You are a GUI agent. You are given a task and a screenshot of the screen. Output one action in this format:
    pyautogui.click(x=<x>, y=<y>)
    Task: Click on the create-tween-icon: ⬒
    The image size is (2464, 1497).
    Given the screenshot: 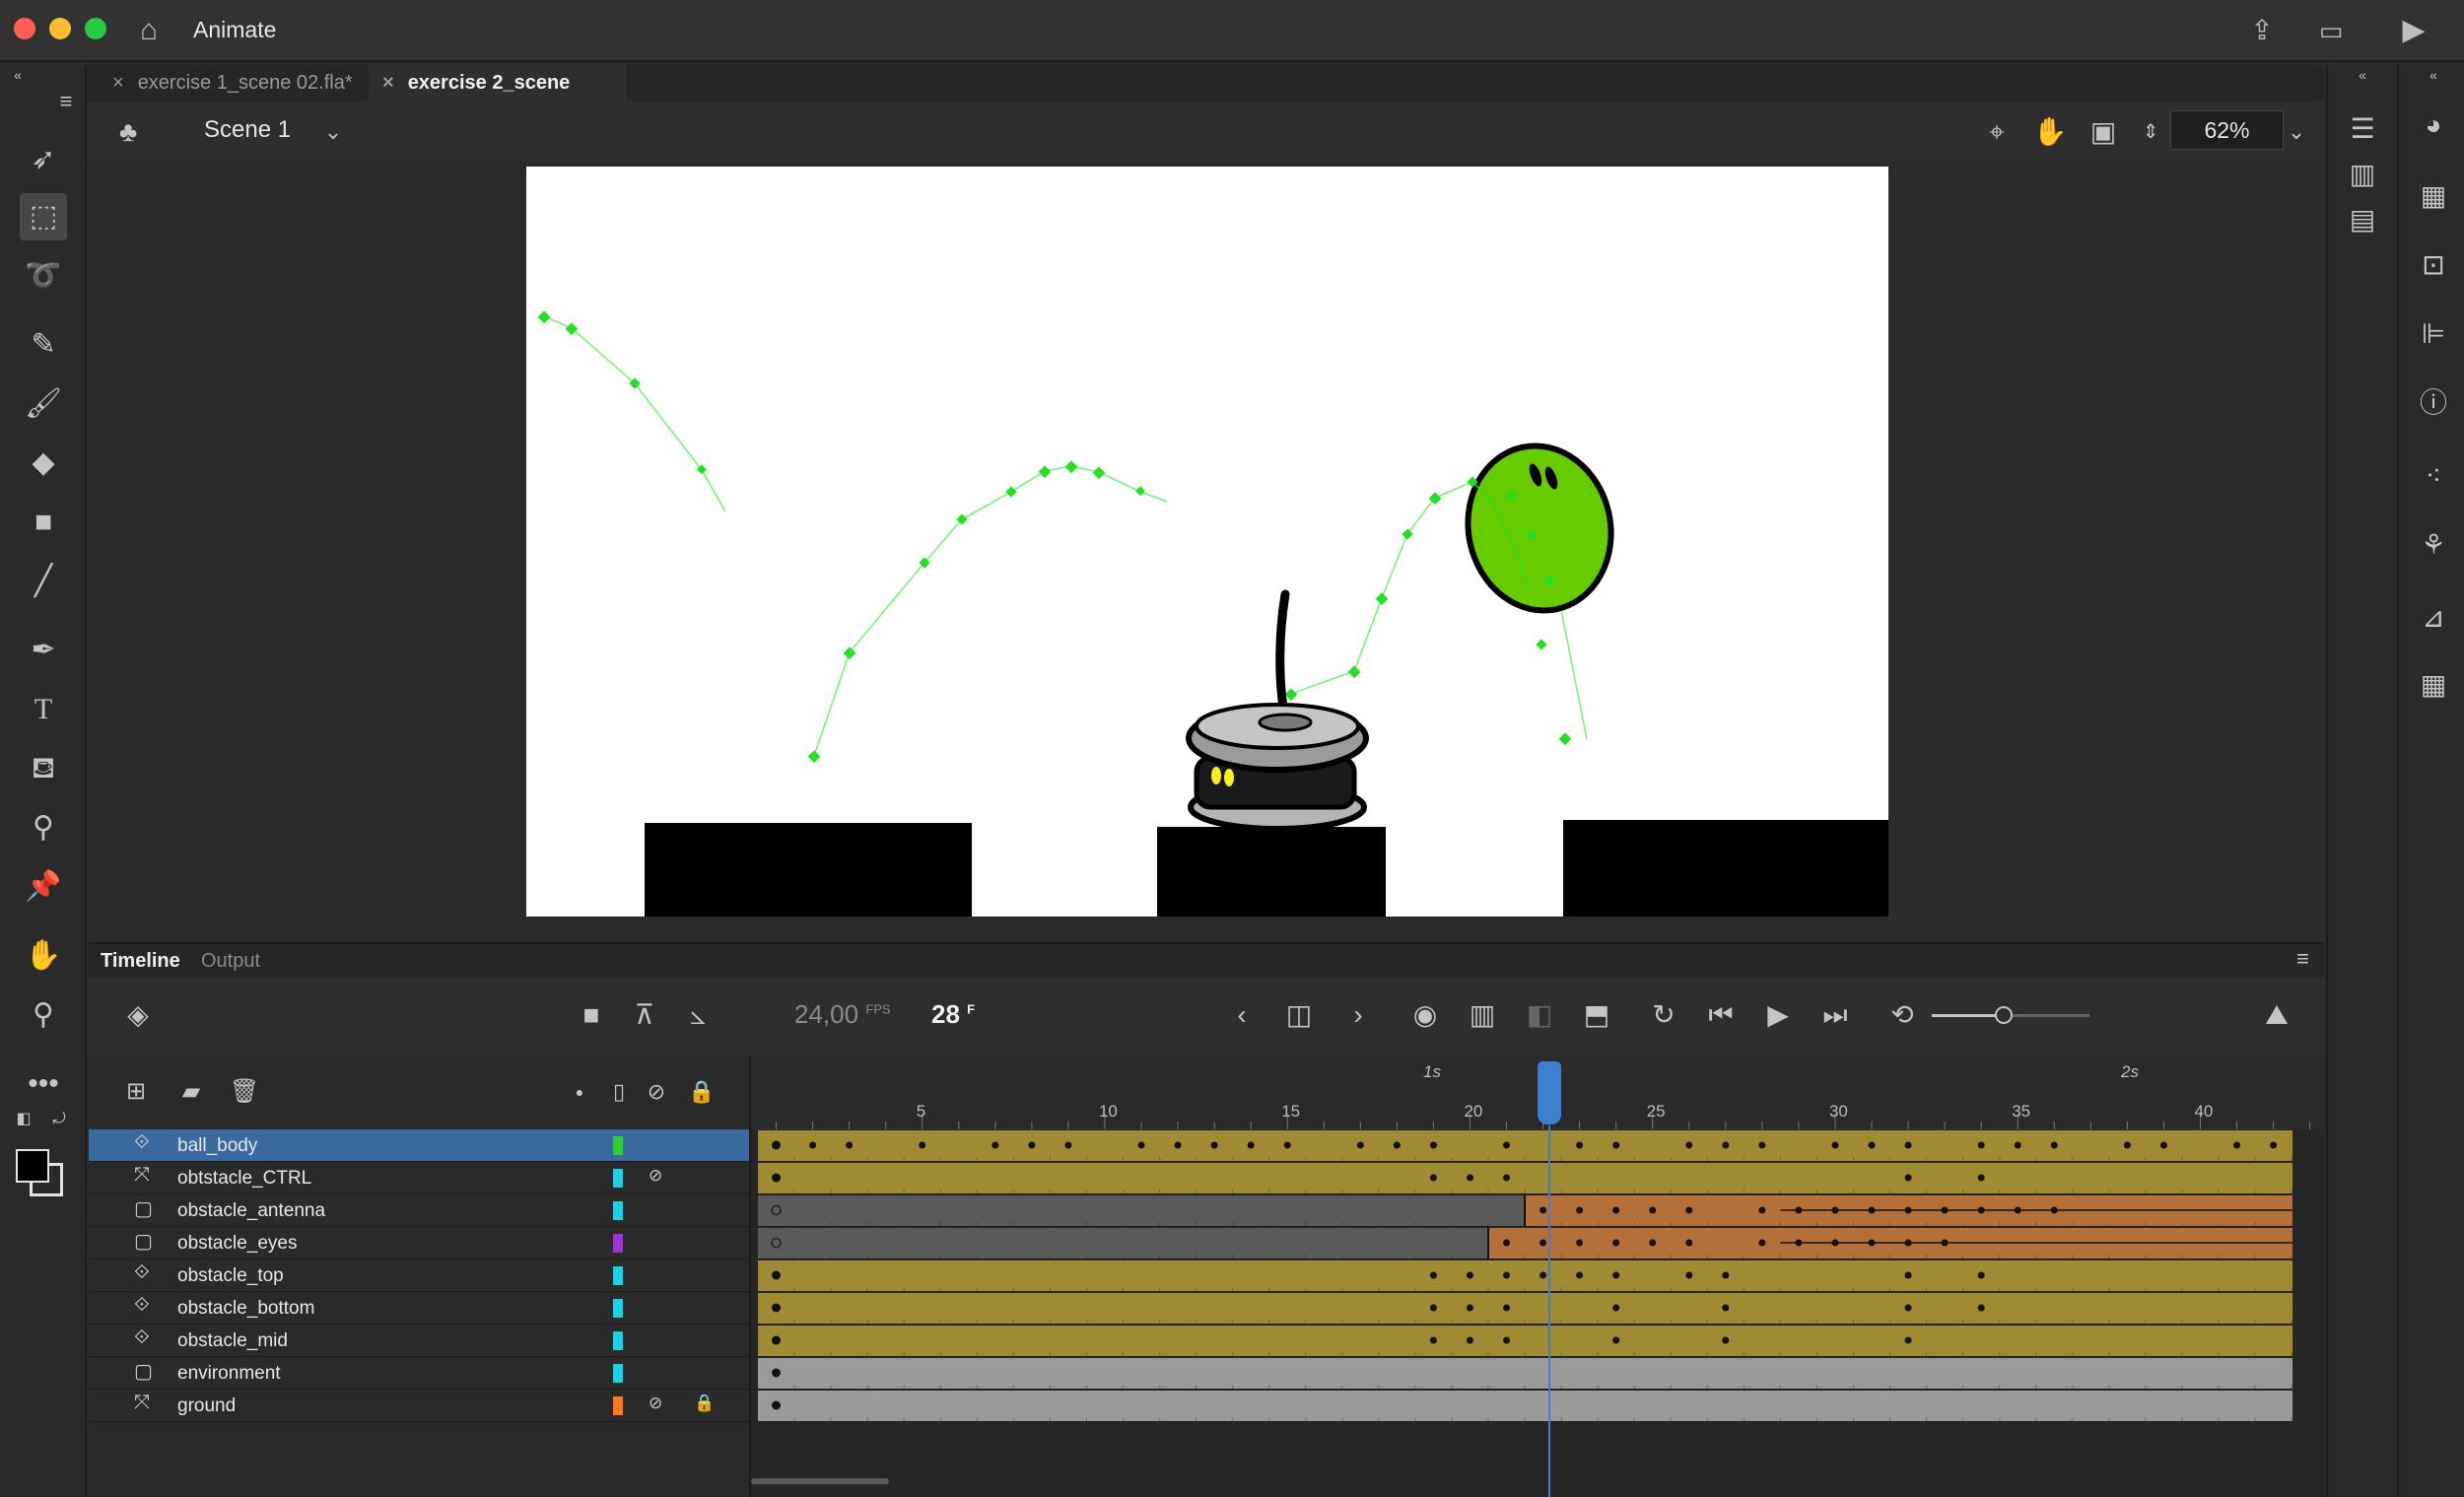 What is the action you would take?
    pyautogui.click(x=1596, y=1015)
    